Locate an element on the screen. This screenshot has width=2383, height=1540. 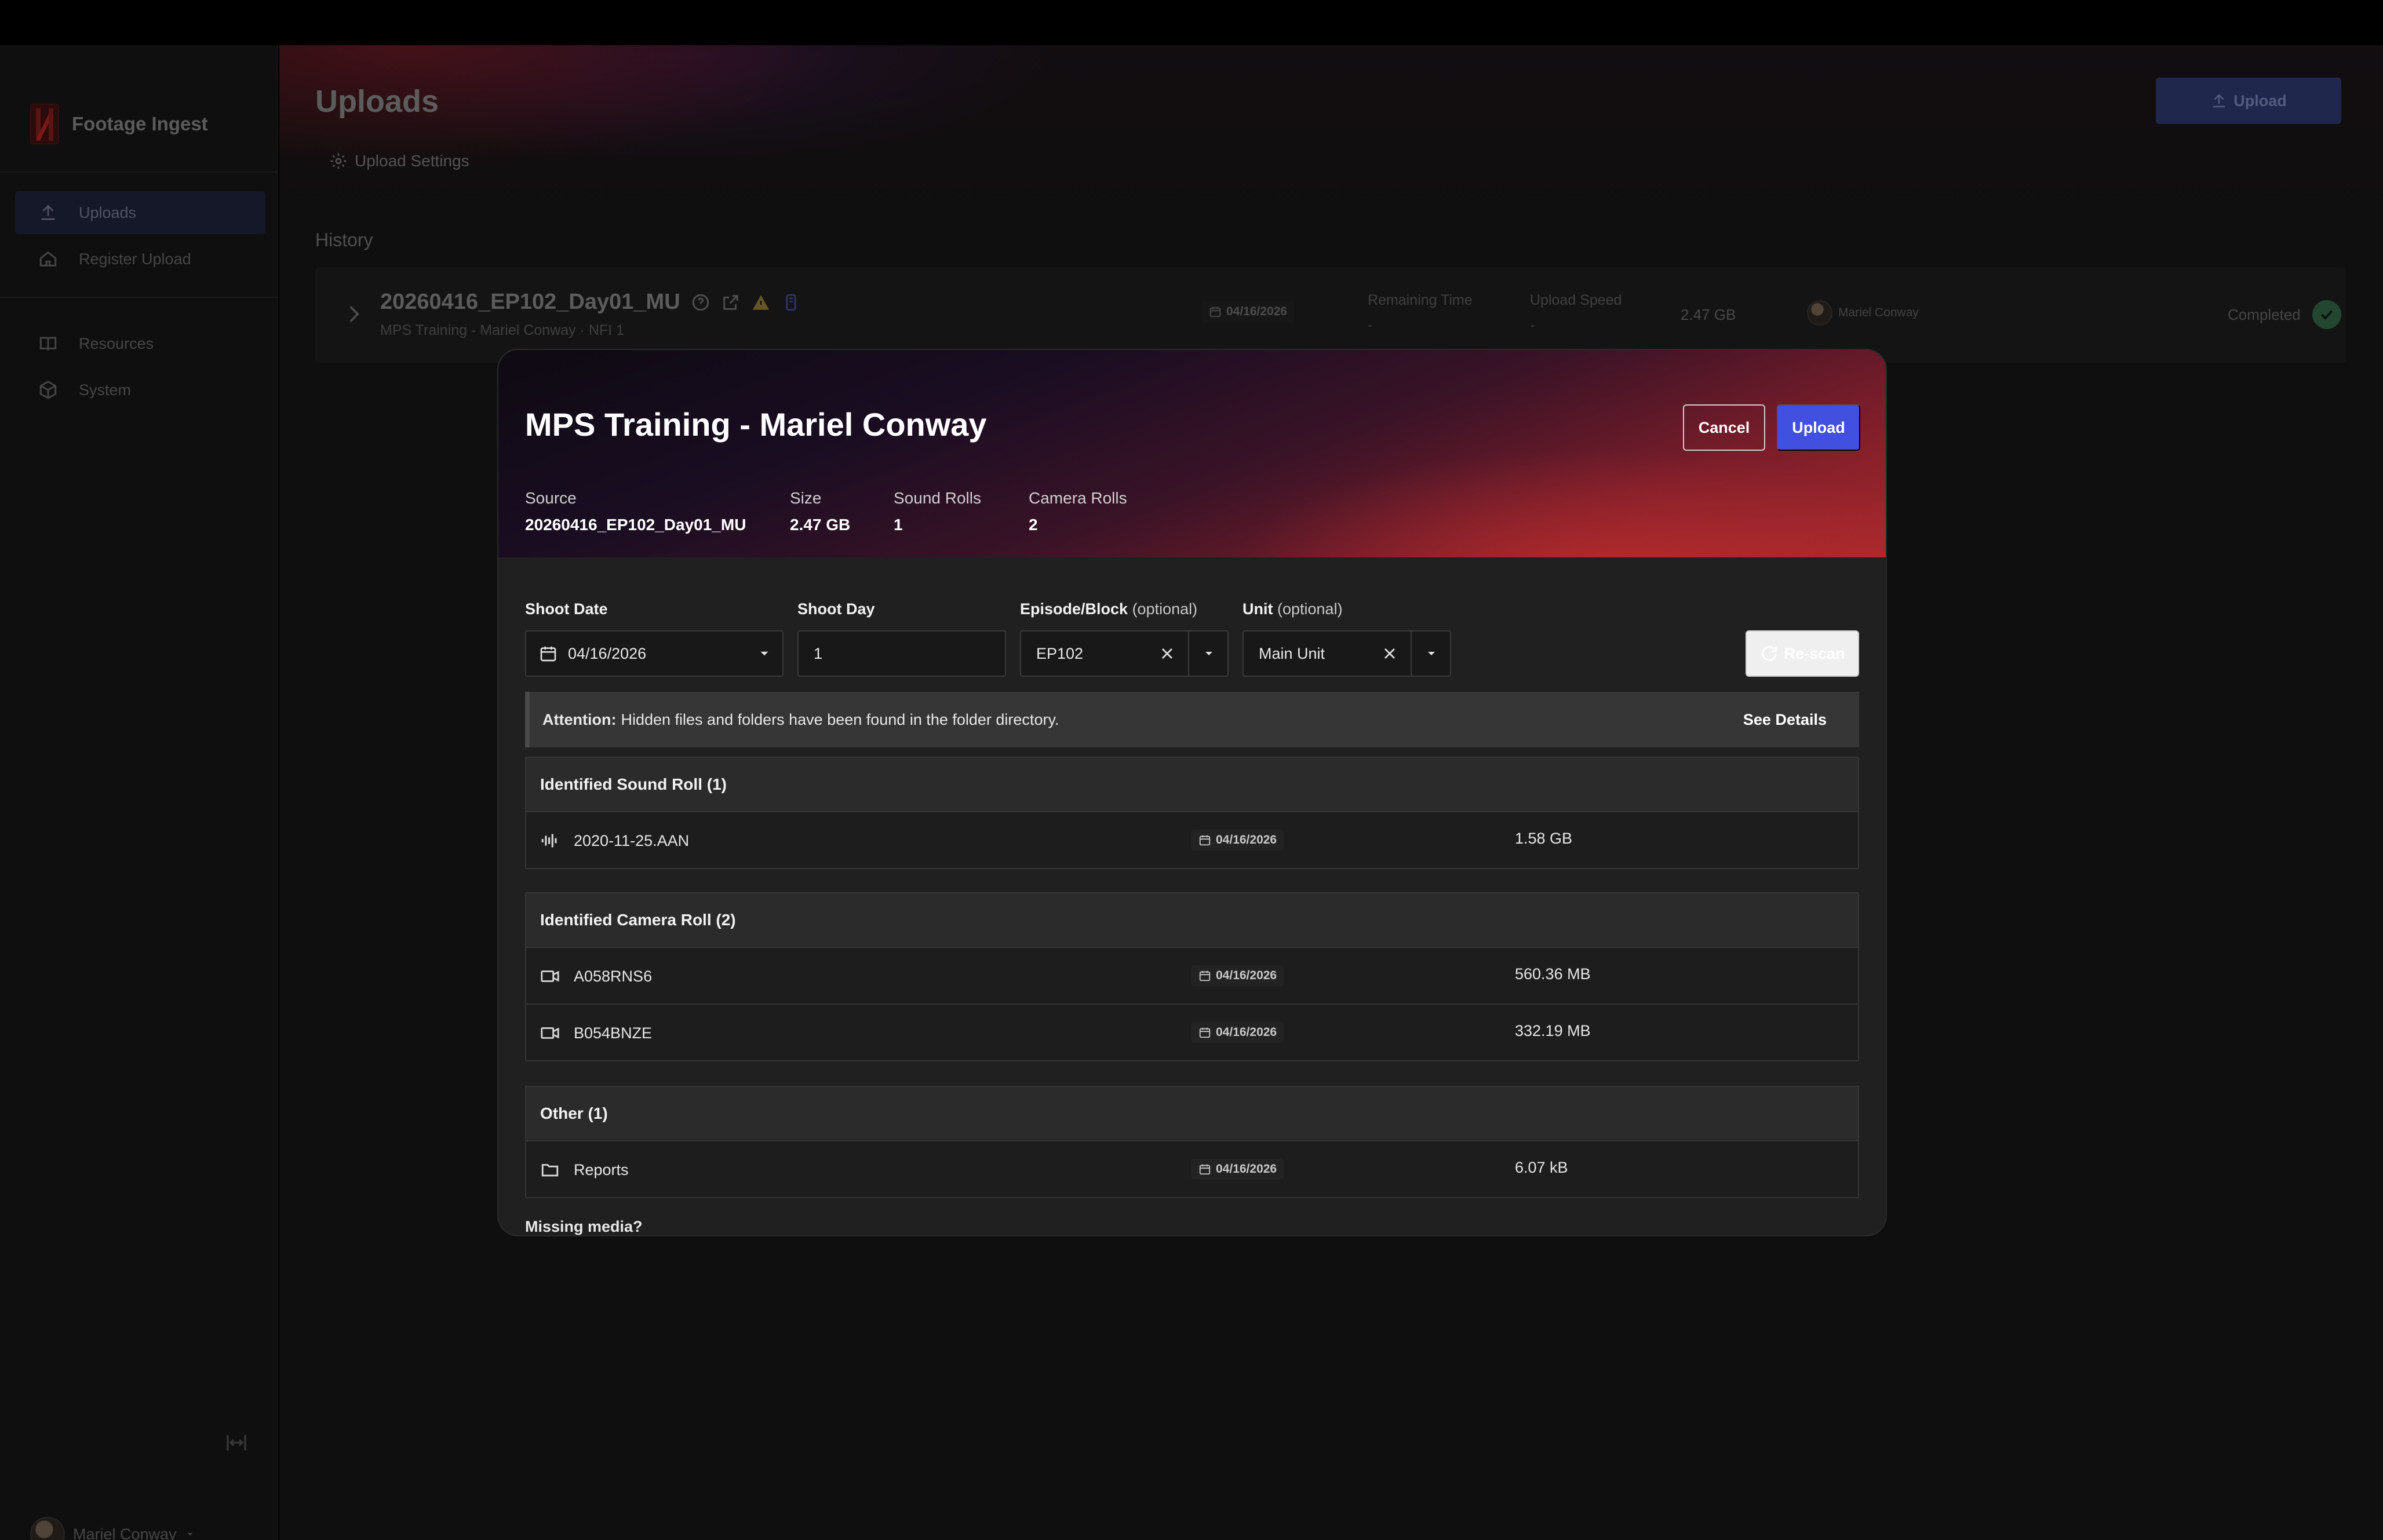
roll-name: A058RNS6 is located at coordinates (614, 977).